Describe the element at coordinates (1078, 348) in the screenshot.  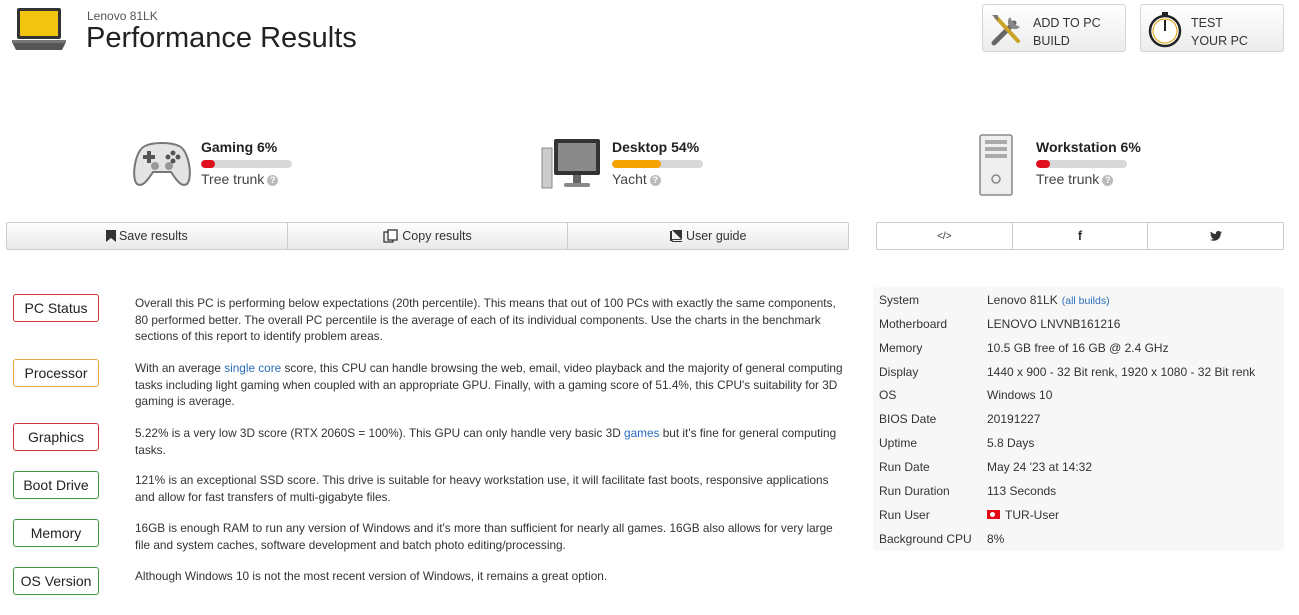
I see `memory-value: 10.5 GB free of 16 GB @ 2.4 GHz` at that location.